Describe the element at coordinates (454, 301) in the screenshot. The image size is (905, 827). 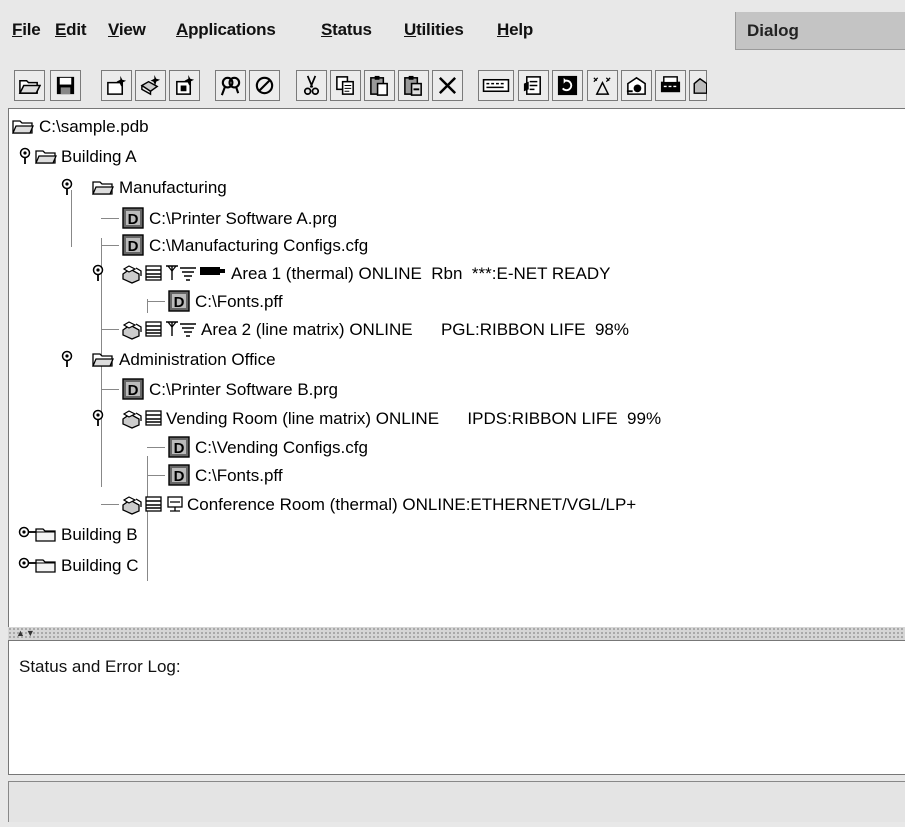
I see `tree-area1-fonts: D C:\Fonts.pff` at that location.